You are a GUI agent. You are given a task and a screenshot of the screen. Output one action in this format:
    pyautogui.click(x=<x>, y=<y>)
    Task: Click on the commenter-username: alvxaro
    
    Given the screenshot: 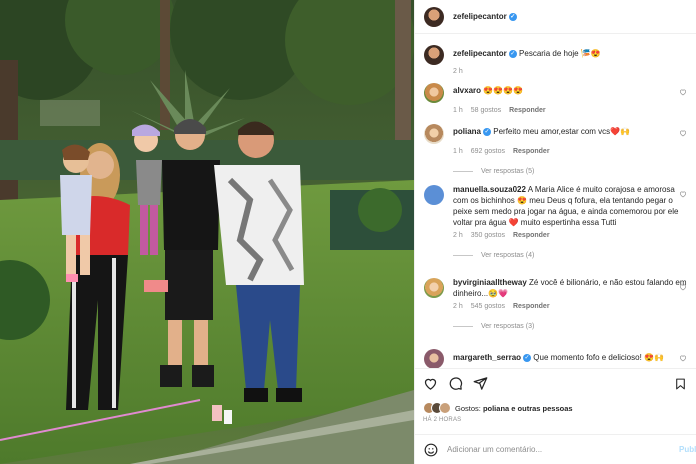 What is the action you would take?
    pyautogui.click(x=467, y=90)
    